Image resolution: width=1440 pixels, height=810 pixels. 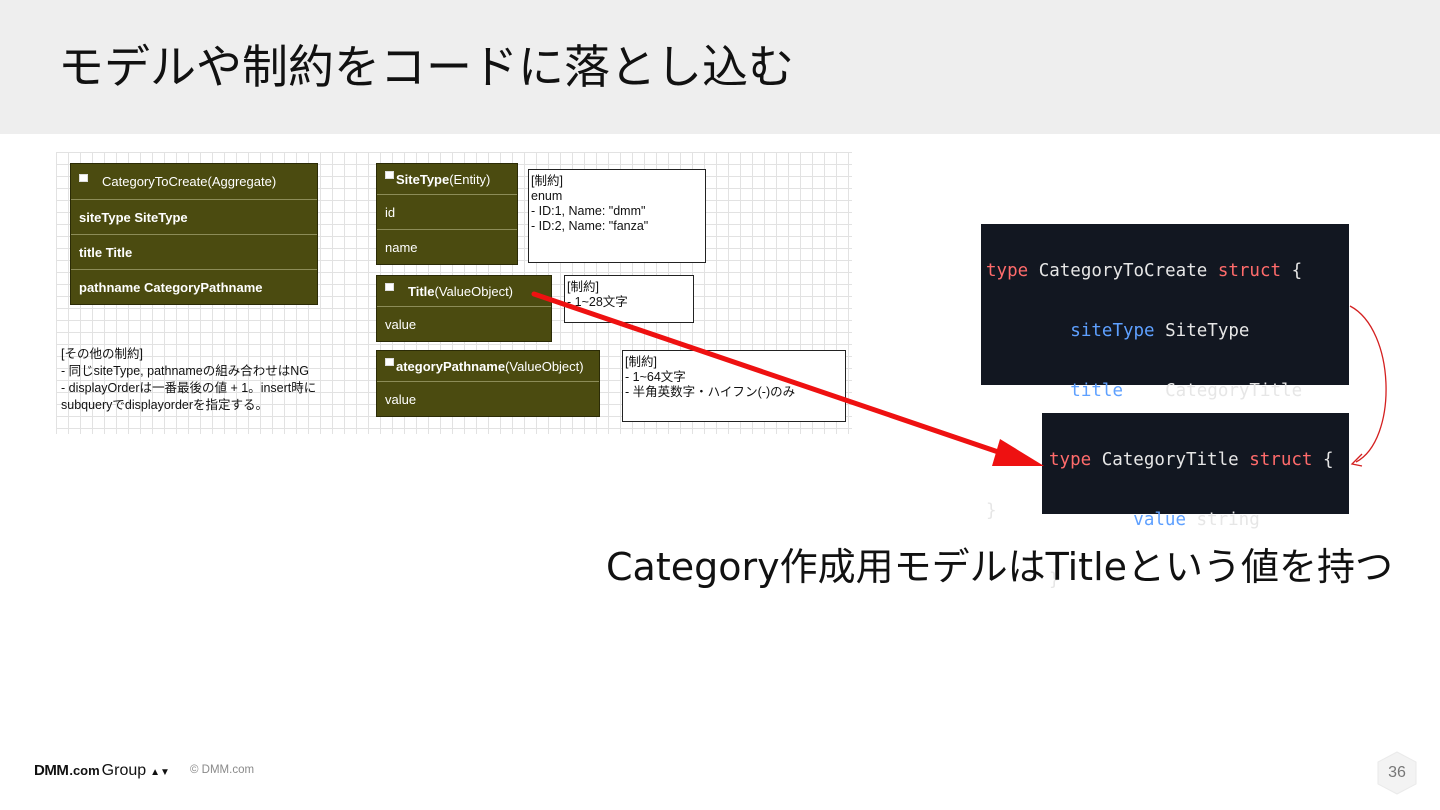 What do you see at coordinates (51, 770) in the screenshot?
I see `logo-dmm: DMM` at bounding box center [51, 770].